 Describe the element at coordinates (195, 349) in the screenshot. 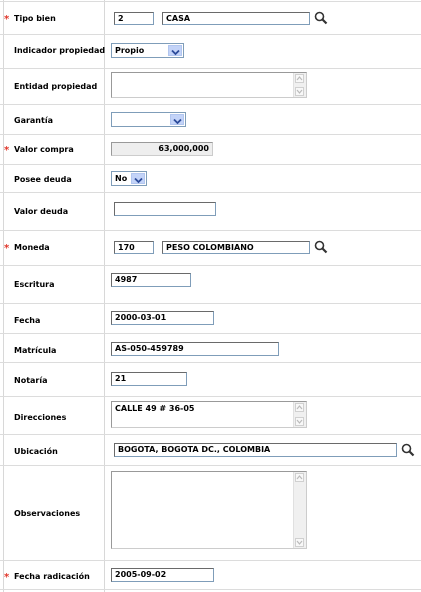

I see `matricula-input: AS-050-459789` at that location.